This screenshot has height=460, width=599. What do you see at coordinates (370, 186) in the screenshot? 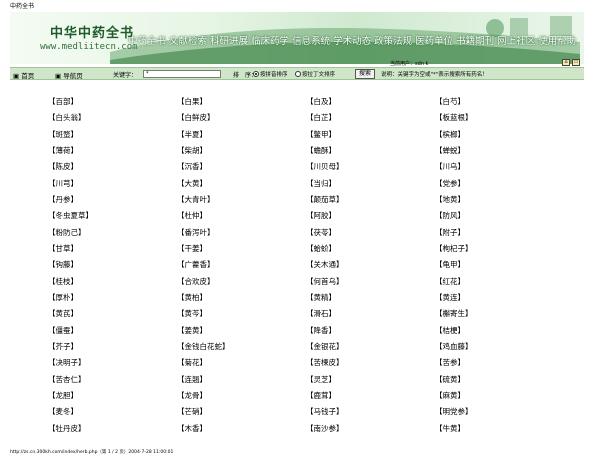
I see `herb-link: 【当归】` at bounding box center [370, 186].